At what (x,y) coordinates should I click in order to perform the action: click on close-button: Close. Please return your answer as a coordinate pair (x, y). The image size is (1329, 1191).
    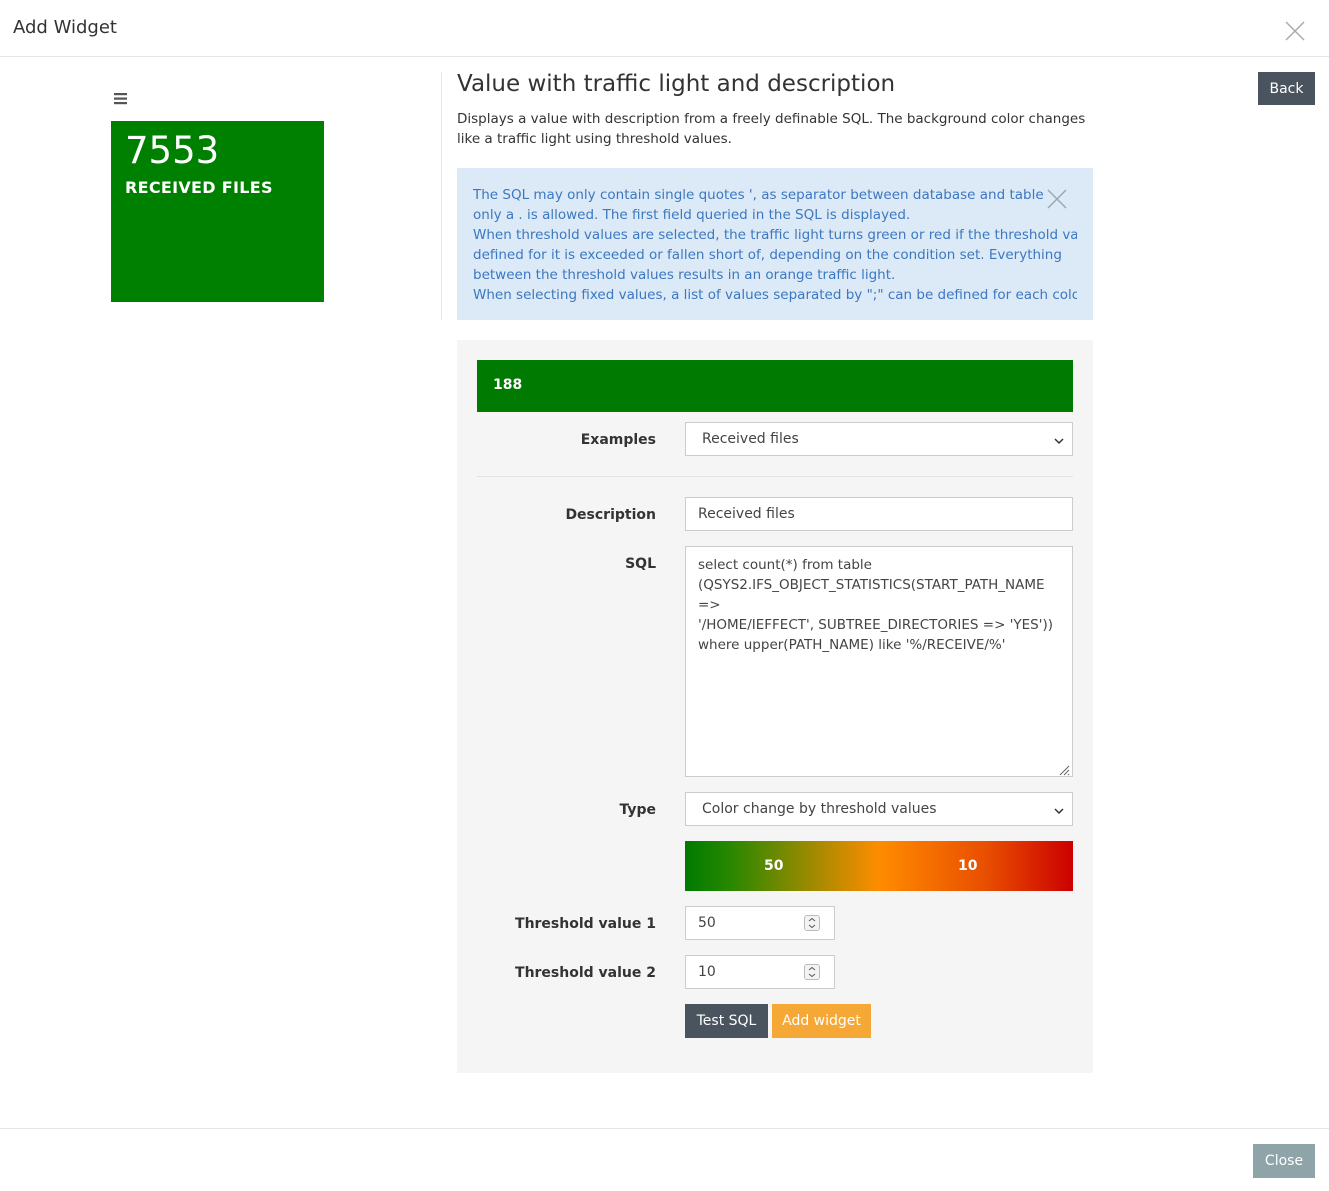
    Looking at the image, I should click on (1284, 1161).